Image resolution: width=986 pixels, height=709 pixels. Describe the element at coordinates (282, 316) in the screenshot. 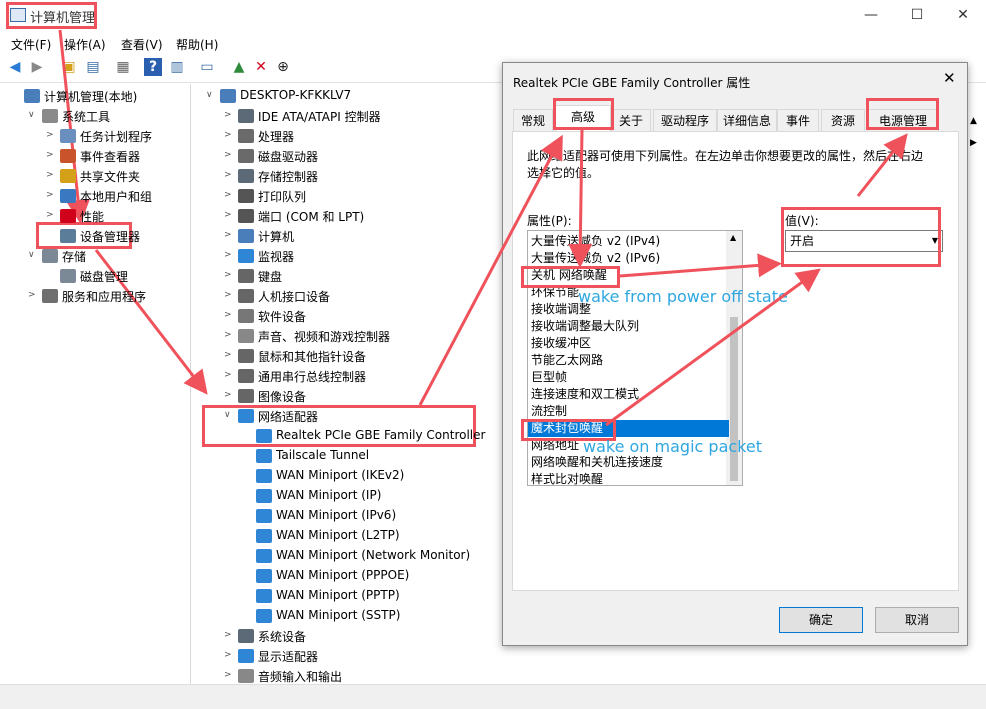

I see `device-tree-item: 软件设备` at that location.